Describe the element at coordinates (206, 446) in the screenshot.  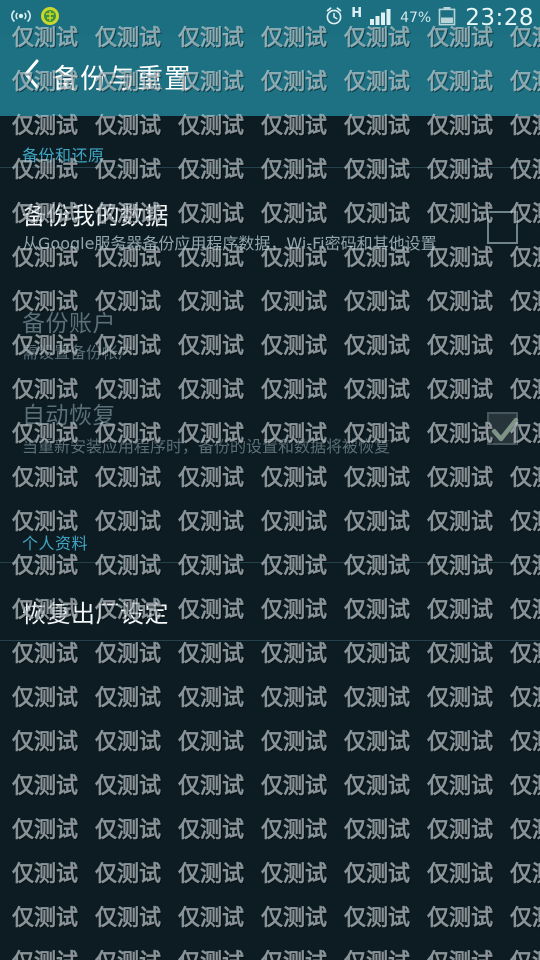
I see `list-item-subtitle: 当重新安装应用程序时，备份的设置和数据将被恢复` at that location.